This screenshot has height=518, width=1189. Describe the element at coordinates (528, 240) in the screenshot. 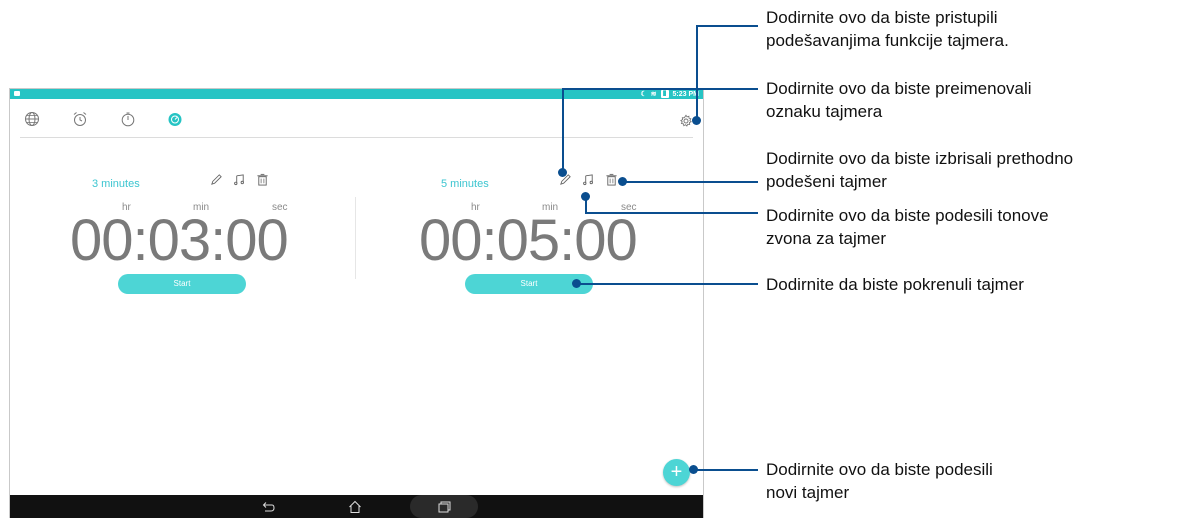

I see `timer-display: 00:05:00` at that location.